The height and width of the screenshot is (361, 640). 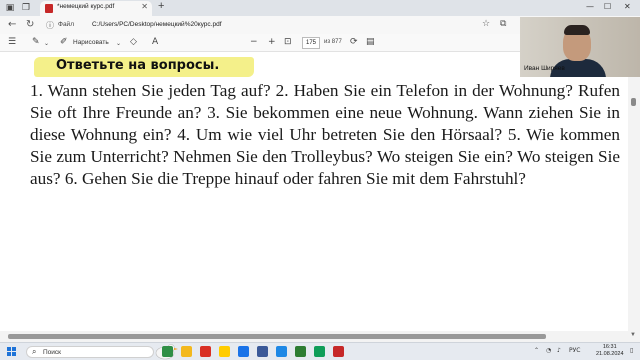 I want to click on scroll-down-icon: ▼, so click(x=633, y=335).